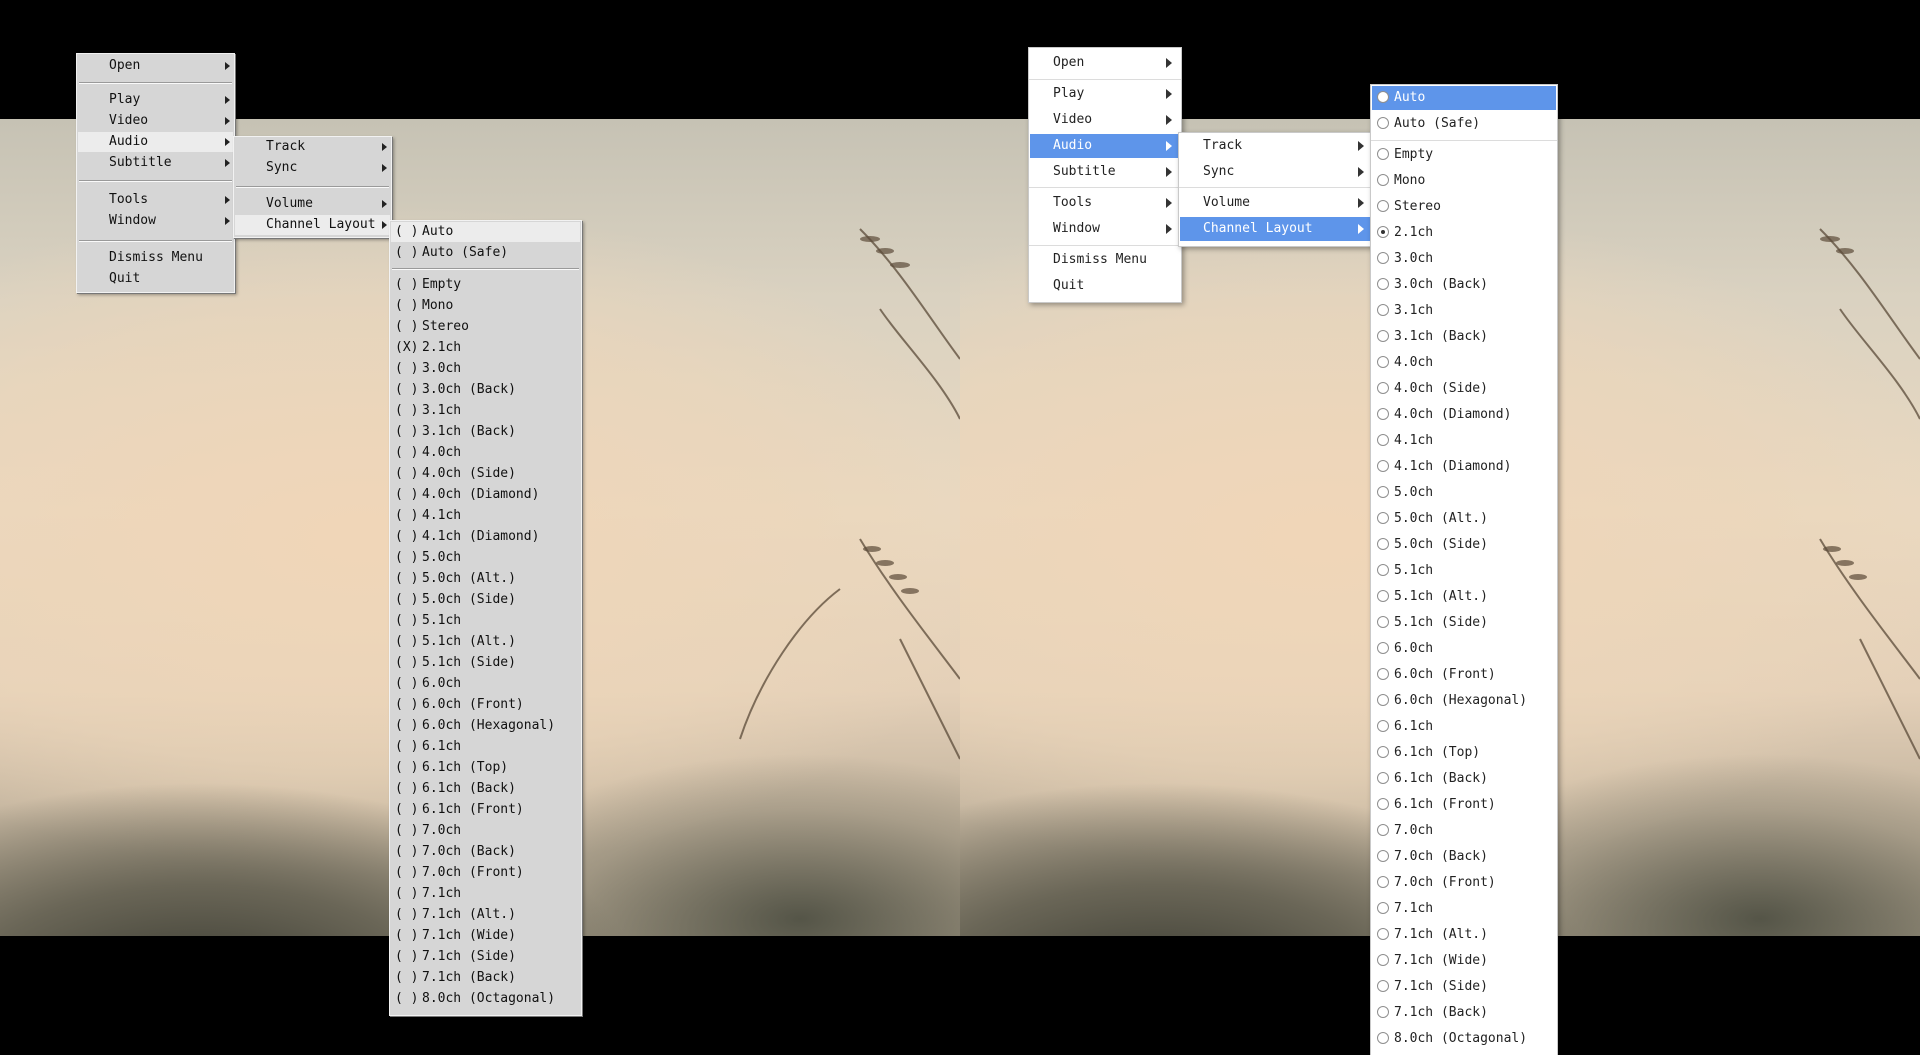 The image size is (1920, 1055). What do you see at coordinates (1464, 389) in the screenshot?
I see `channel-layout-option: 4.0ch (Side)` at bounding box center [1464, 389].